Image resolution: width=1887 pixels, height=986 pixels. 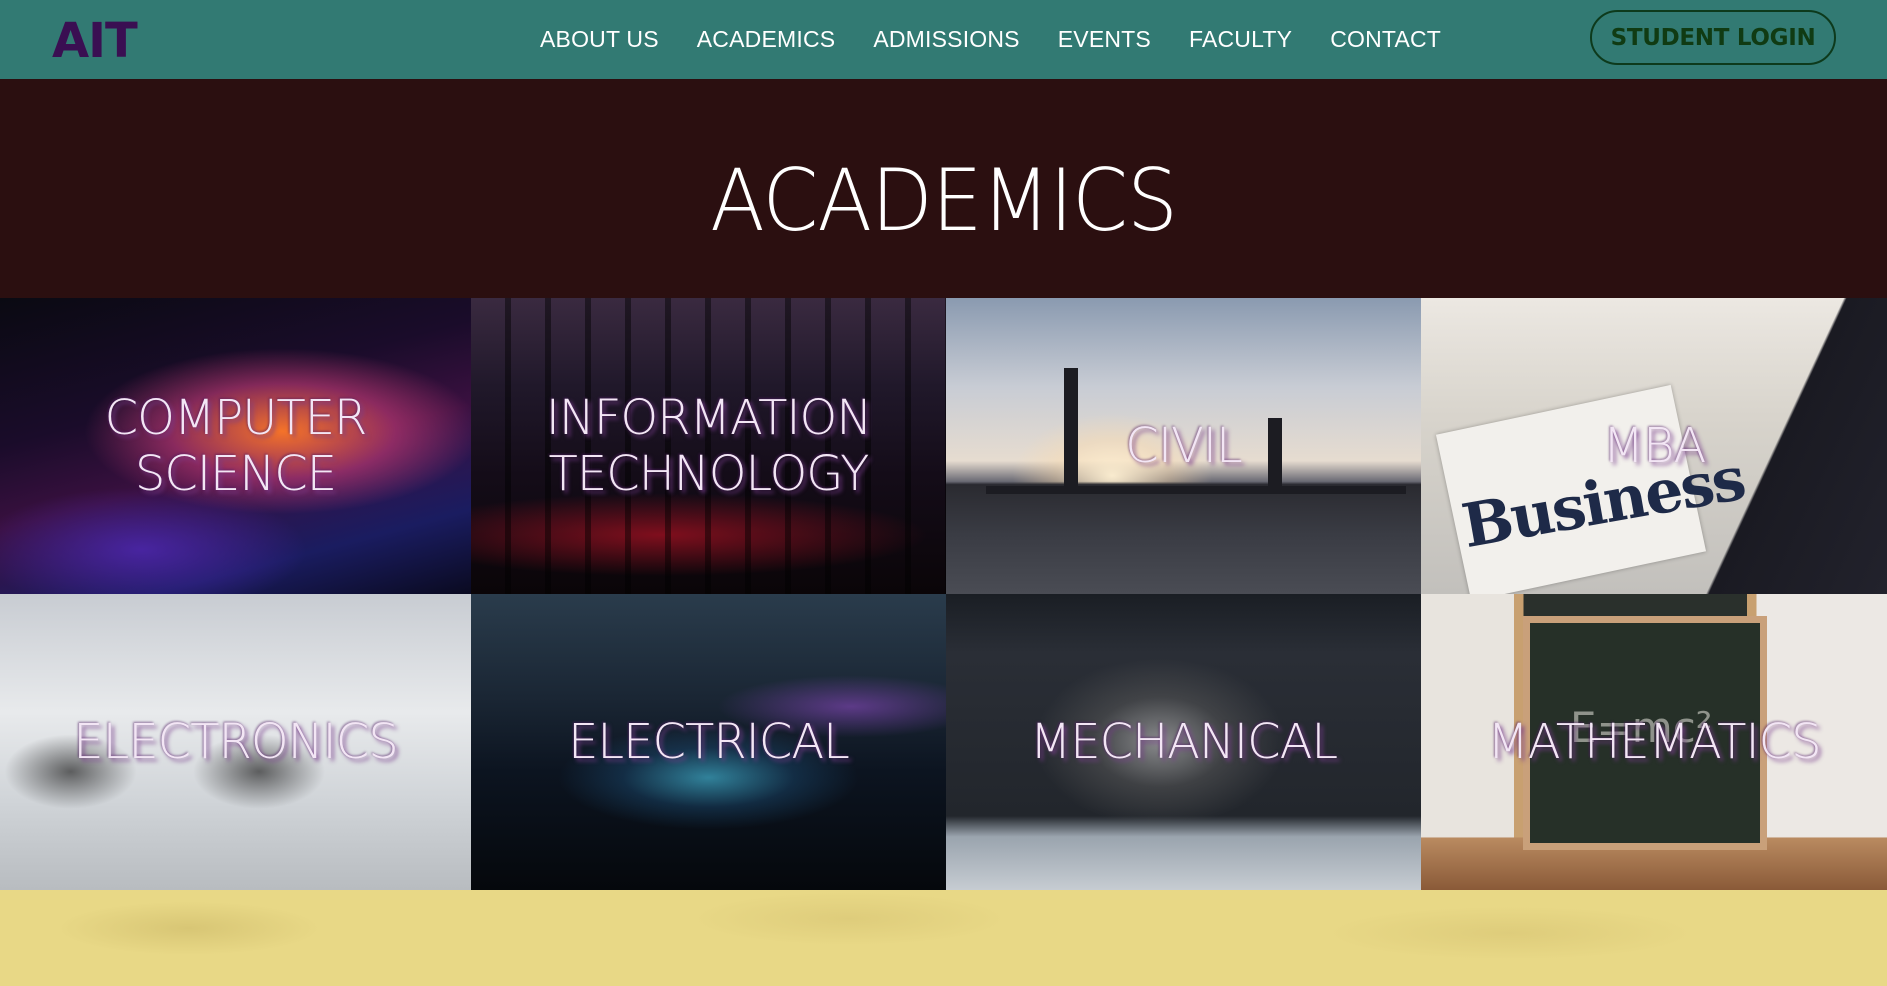 I want to click on nav-link-academics: ACADEMICS, so click(x=766, y=39).